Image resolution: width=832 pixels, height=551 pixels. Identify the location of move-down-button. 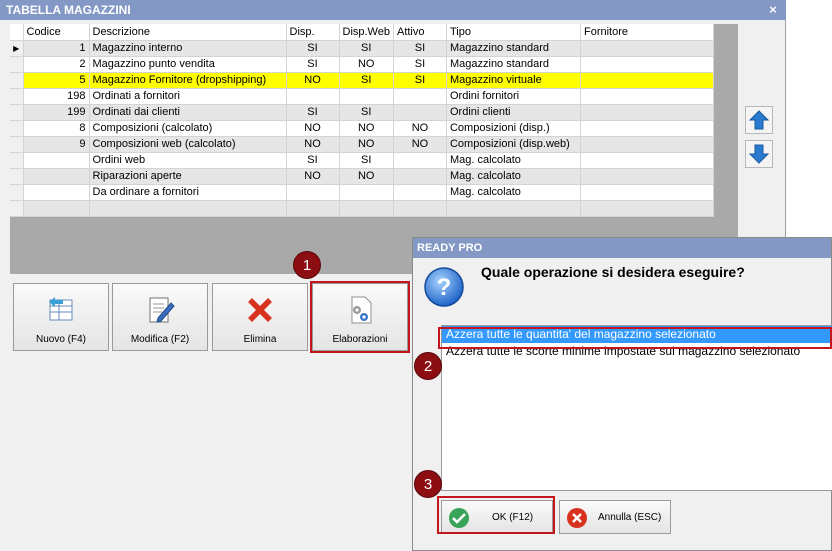
(759, 154).